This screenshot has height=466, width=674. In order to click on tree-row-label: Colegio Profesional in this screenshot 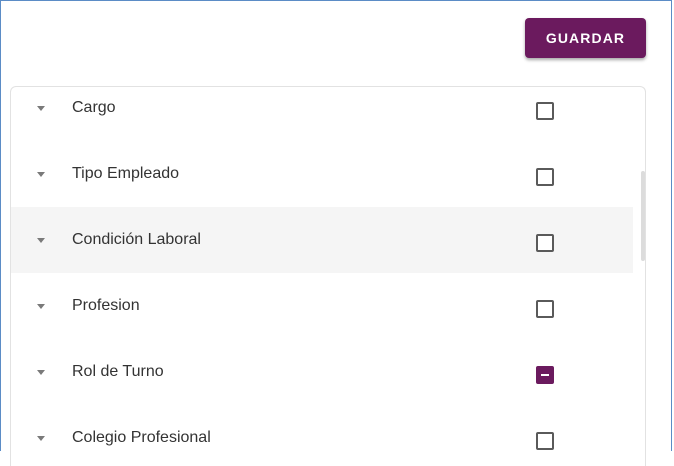, I will do `click(141, 437)`.